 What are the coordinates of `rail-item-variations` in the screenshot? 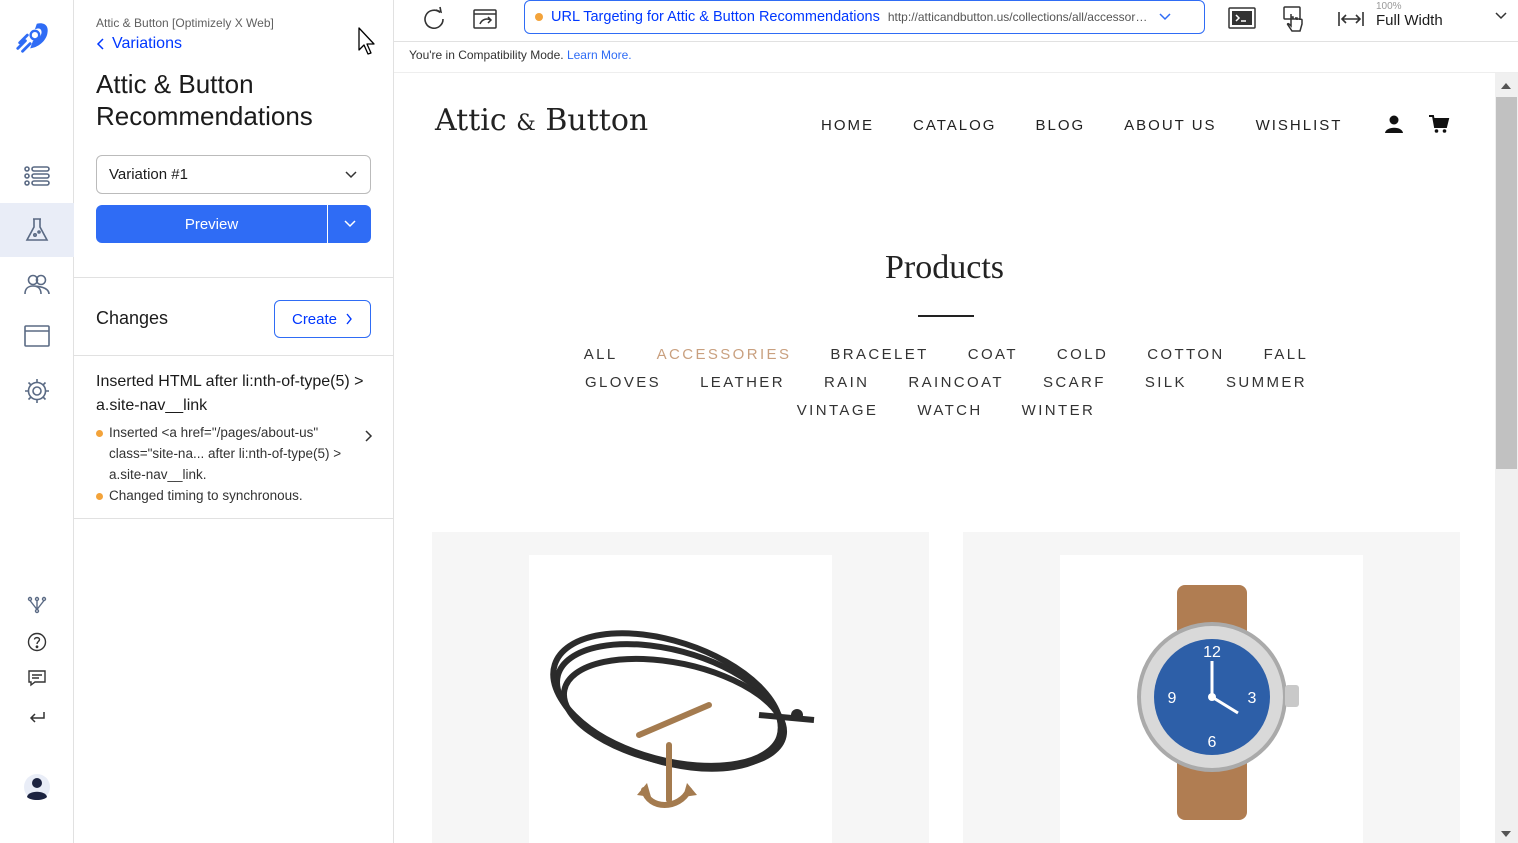 It's located at (37, 230).